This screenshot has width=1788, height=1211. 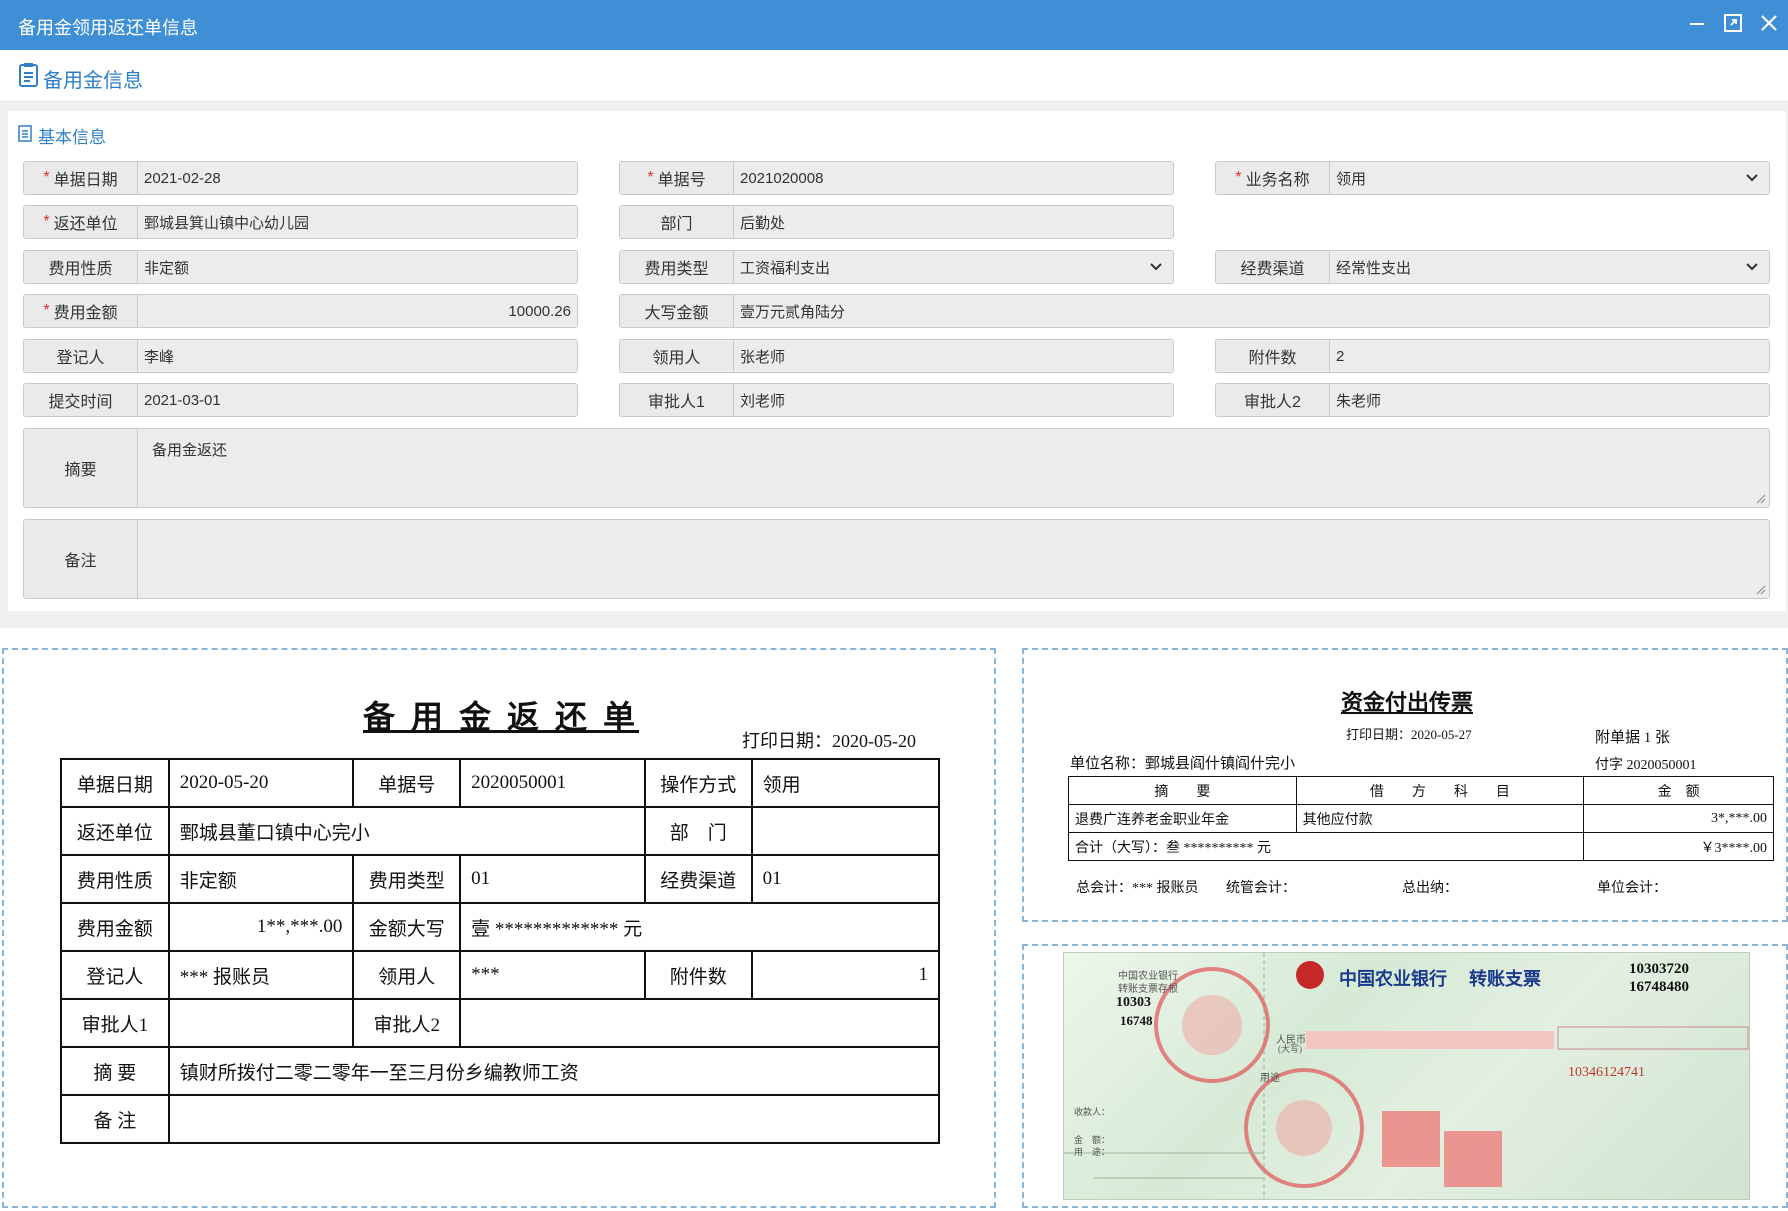 What do you see at coordinates (81, 559) in the screenshot?
I see `field-remark-label: 备注` at bounding box center [81, 559].